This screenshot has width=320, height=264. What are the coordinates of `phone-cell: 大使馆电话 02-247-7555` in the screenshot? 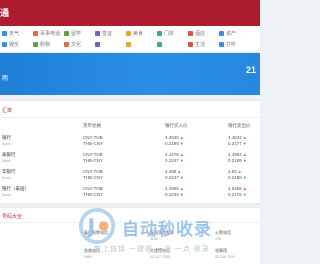 It's located at (160, 253).